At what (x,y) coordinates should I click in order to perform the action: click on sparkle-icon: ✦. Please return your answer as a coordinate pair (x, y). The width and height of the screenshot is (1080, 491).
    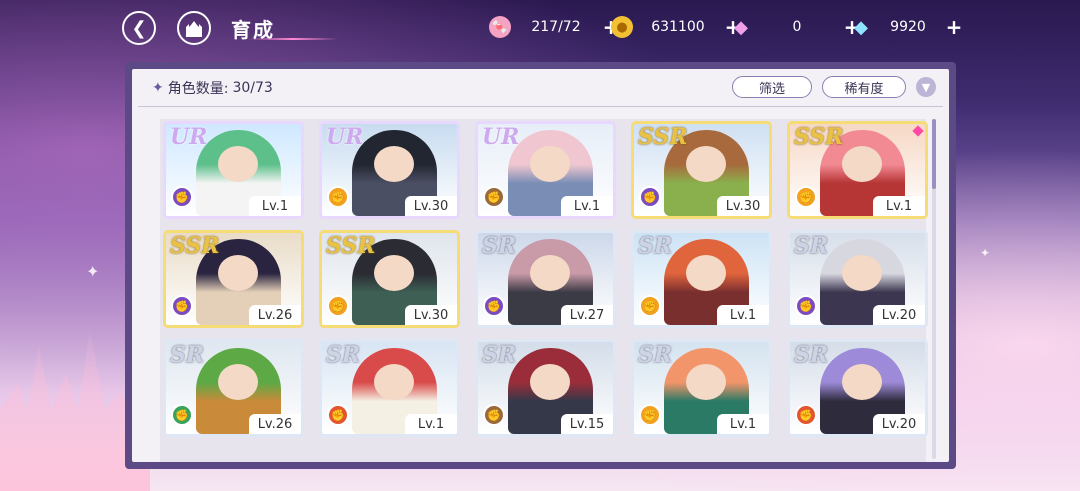
    Looking at the image, I should click on (158, 87).